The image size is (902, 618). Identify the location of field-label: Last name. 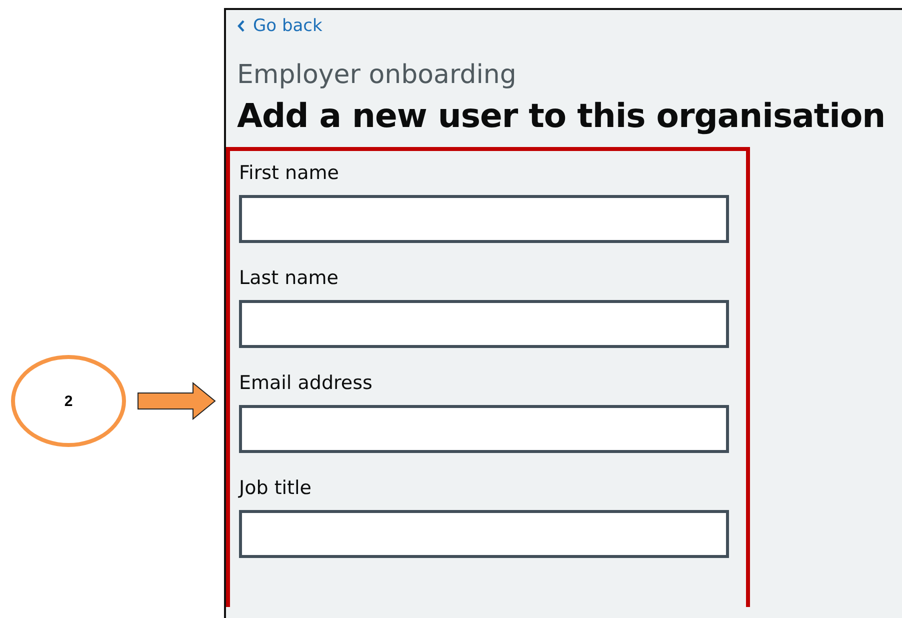
(288, 278).